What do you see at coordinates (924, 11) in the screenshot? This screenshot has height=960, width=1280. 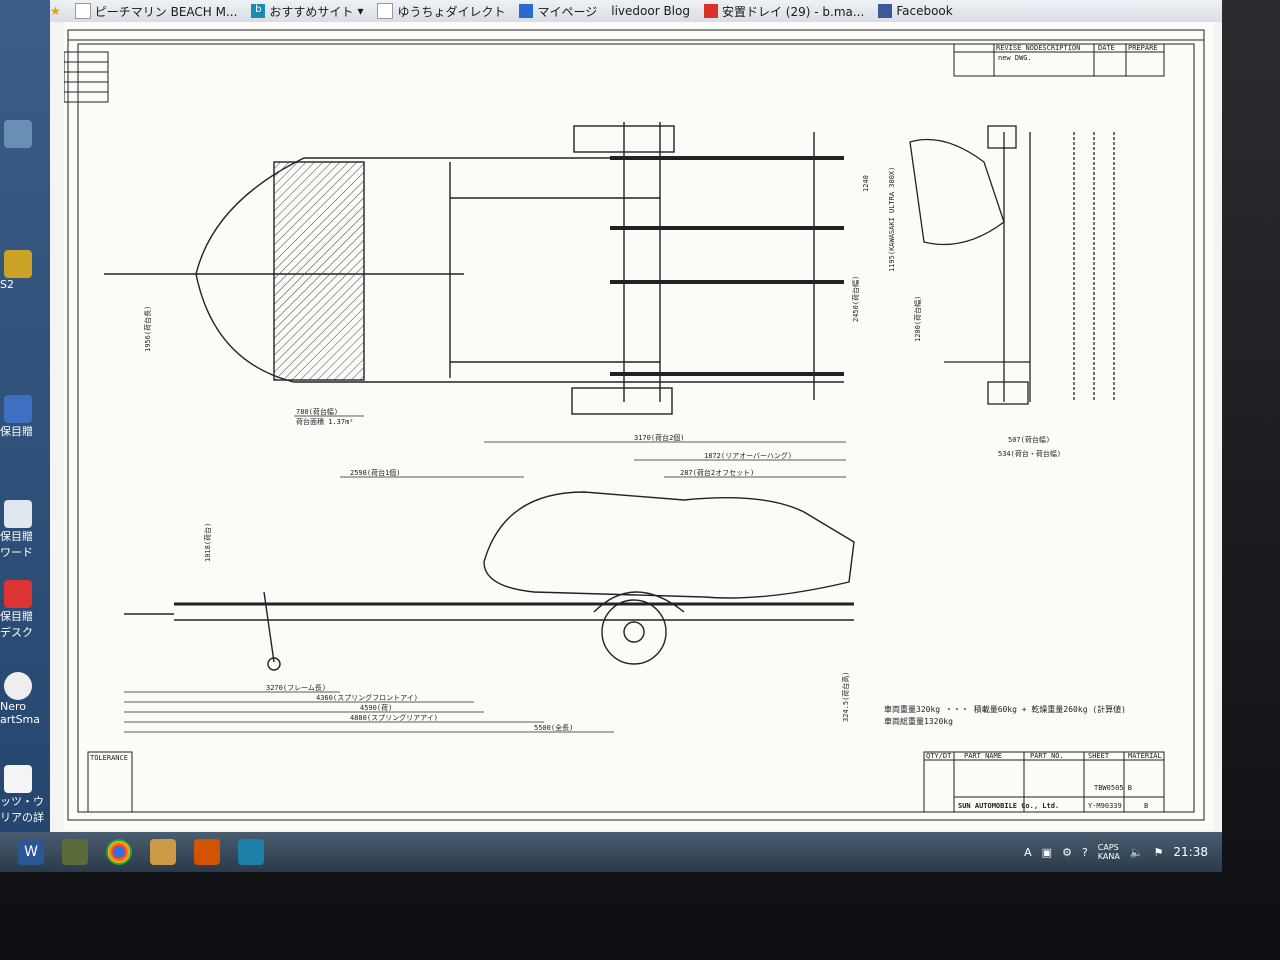 I see `favorite-label: Facebook` at bounding box center [924, 11].